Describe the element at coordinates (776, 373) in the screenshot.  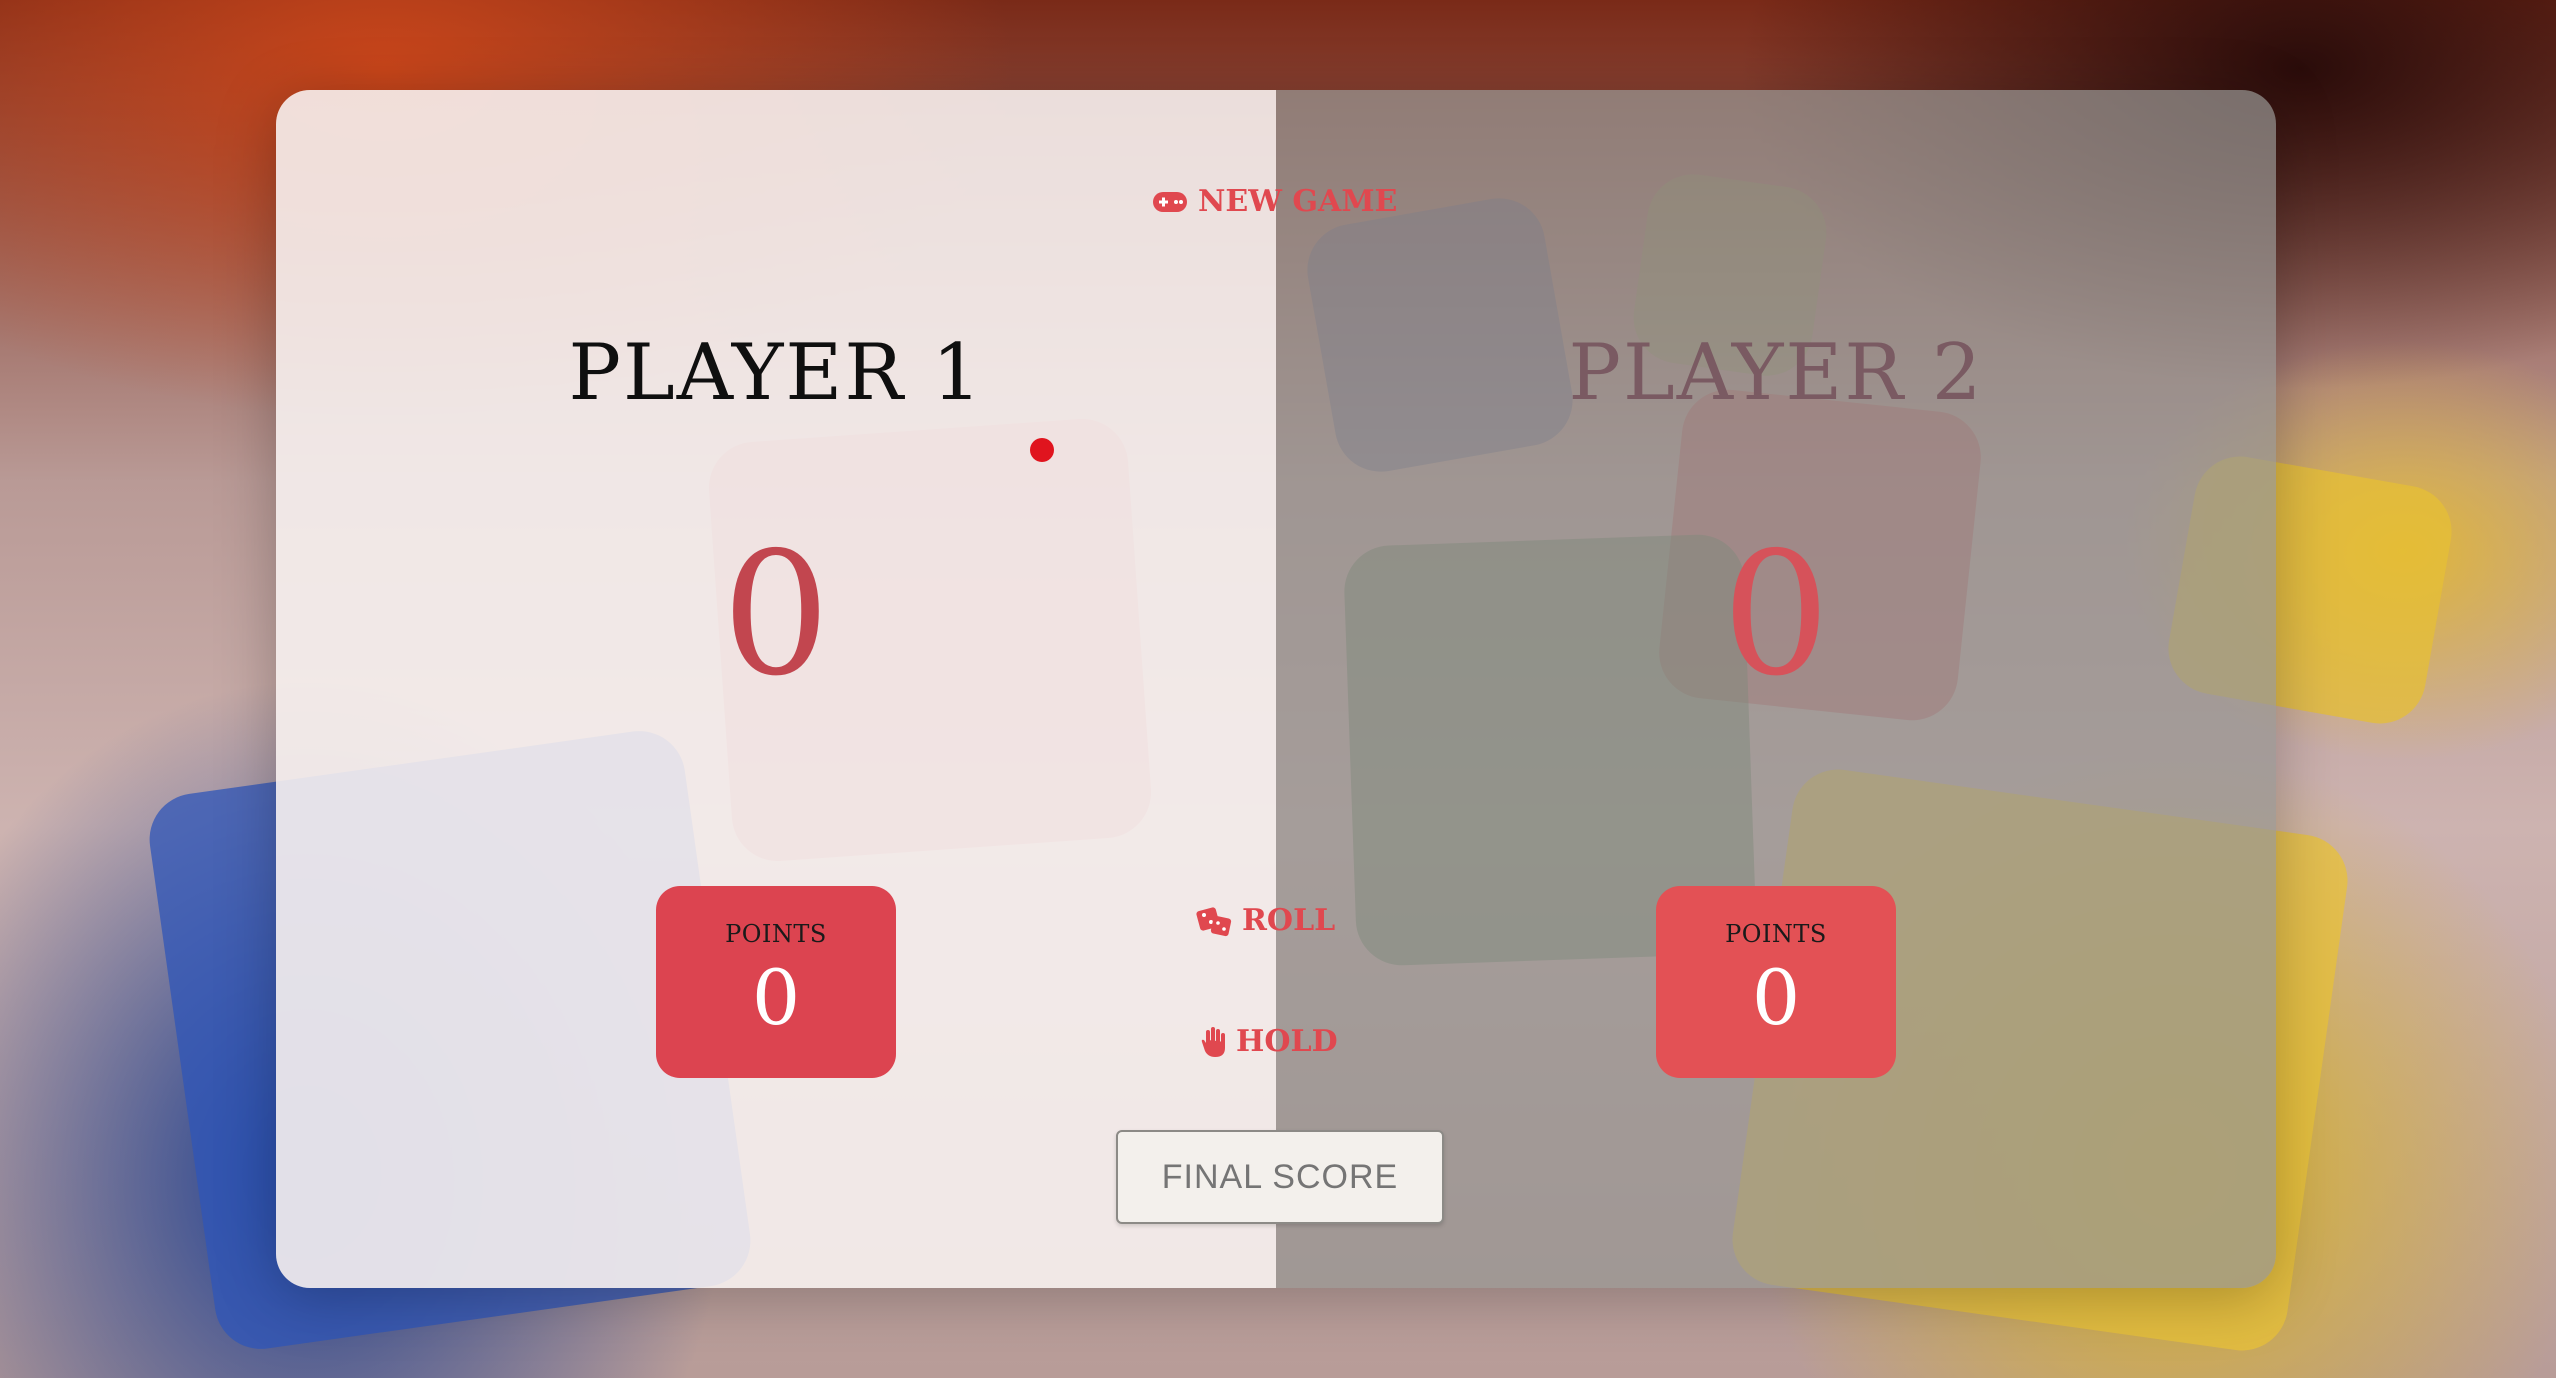
I see `player-1-name: PLAYER 1` at that location.